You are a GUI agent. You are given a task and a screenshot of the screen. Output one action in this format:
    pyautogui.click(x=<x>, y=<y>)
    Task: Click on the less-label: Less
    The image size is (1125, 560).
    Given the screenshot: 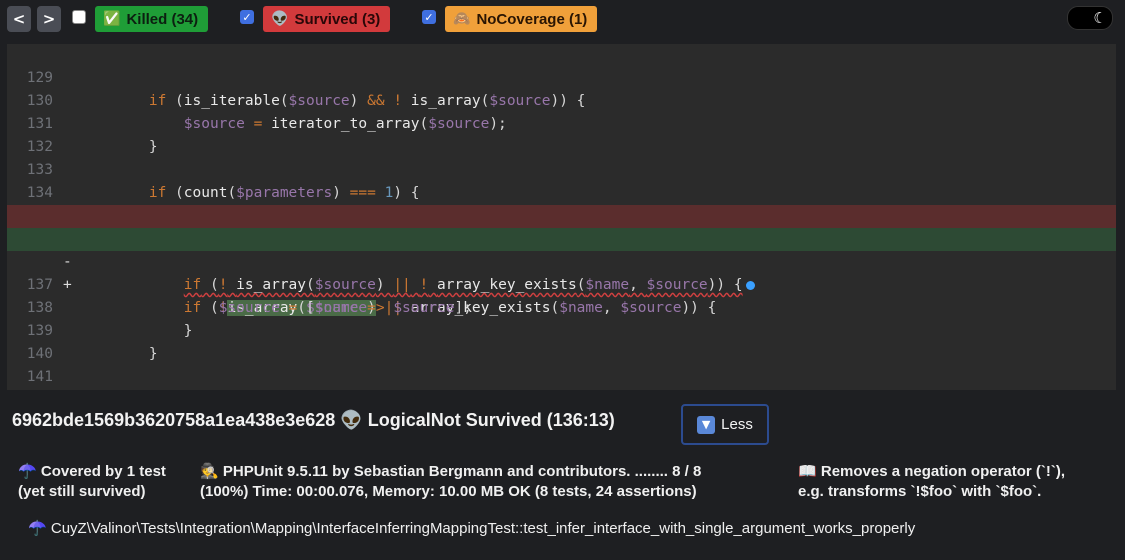 What is the action you would take?
    pyautogui.click(x=737, y=424)
    